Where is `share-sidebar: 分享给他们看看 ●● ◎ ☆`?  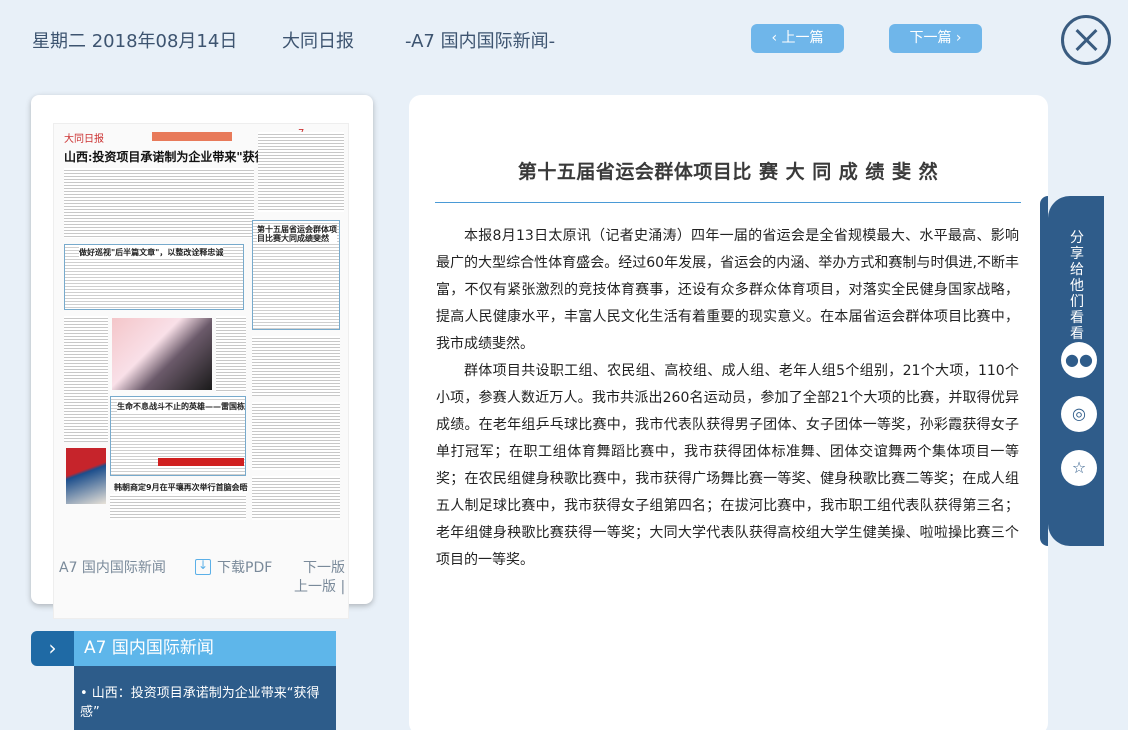
share-sidebar: 分享给他们看看 ●● ◎ ☆ is located at coordinates (1072, 371).